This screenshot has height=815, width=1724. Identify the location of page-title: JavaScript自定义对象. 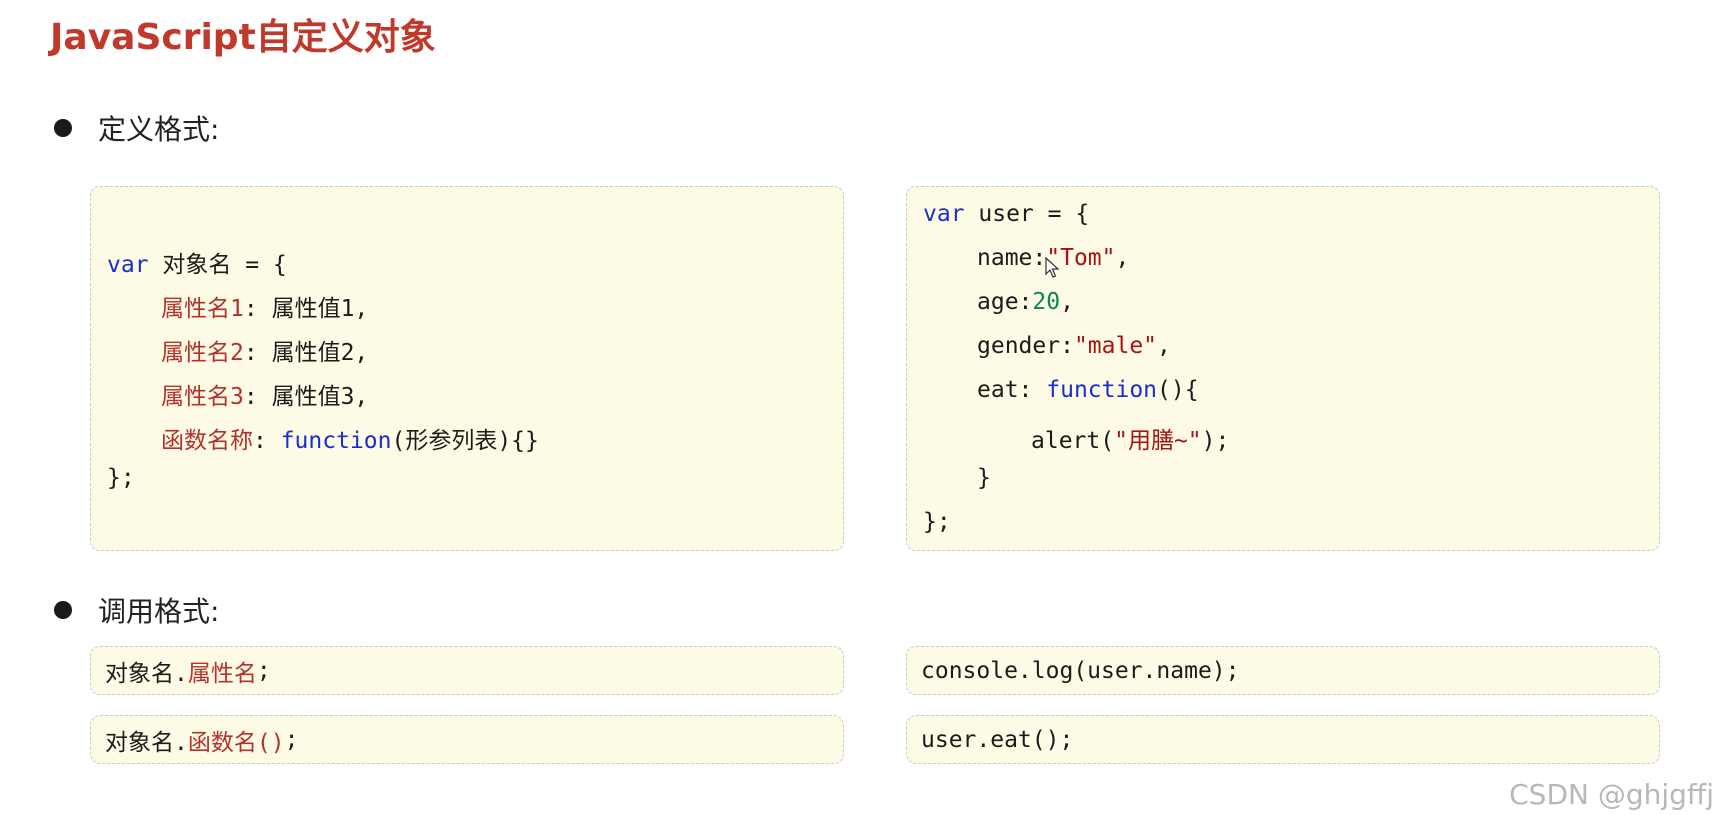
(243, 37).